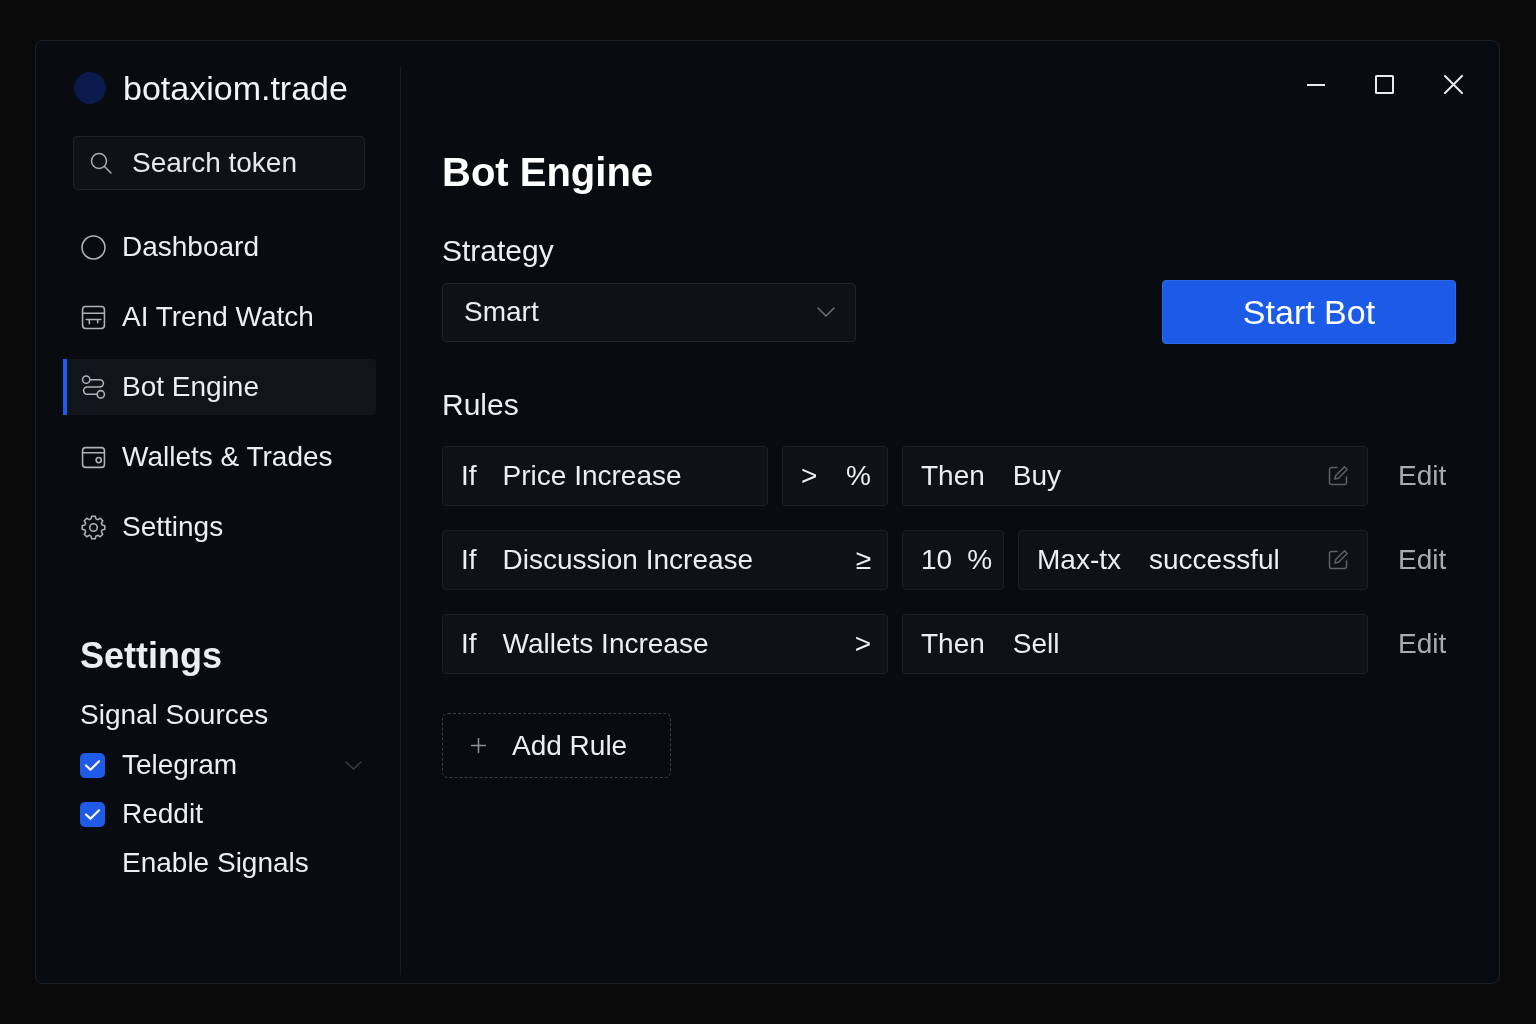  Describe the element at coordinates (478, 745) in the screenshot. I see `plus-icon` at that location.